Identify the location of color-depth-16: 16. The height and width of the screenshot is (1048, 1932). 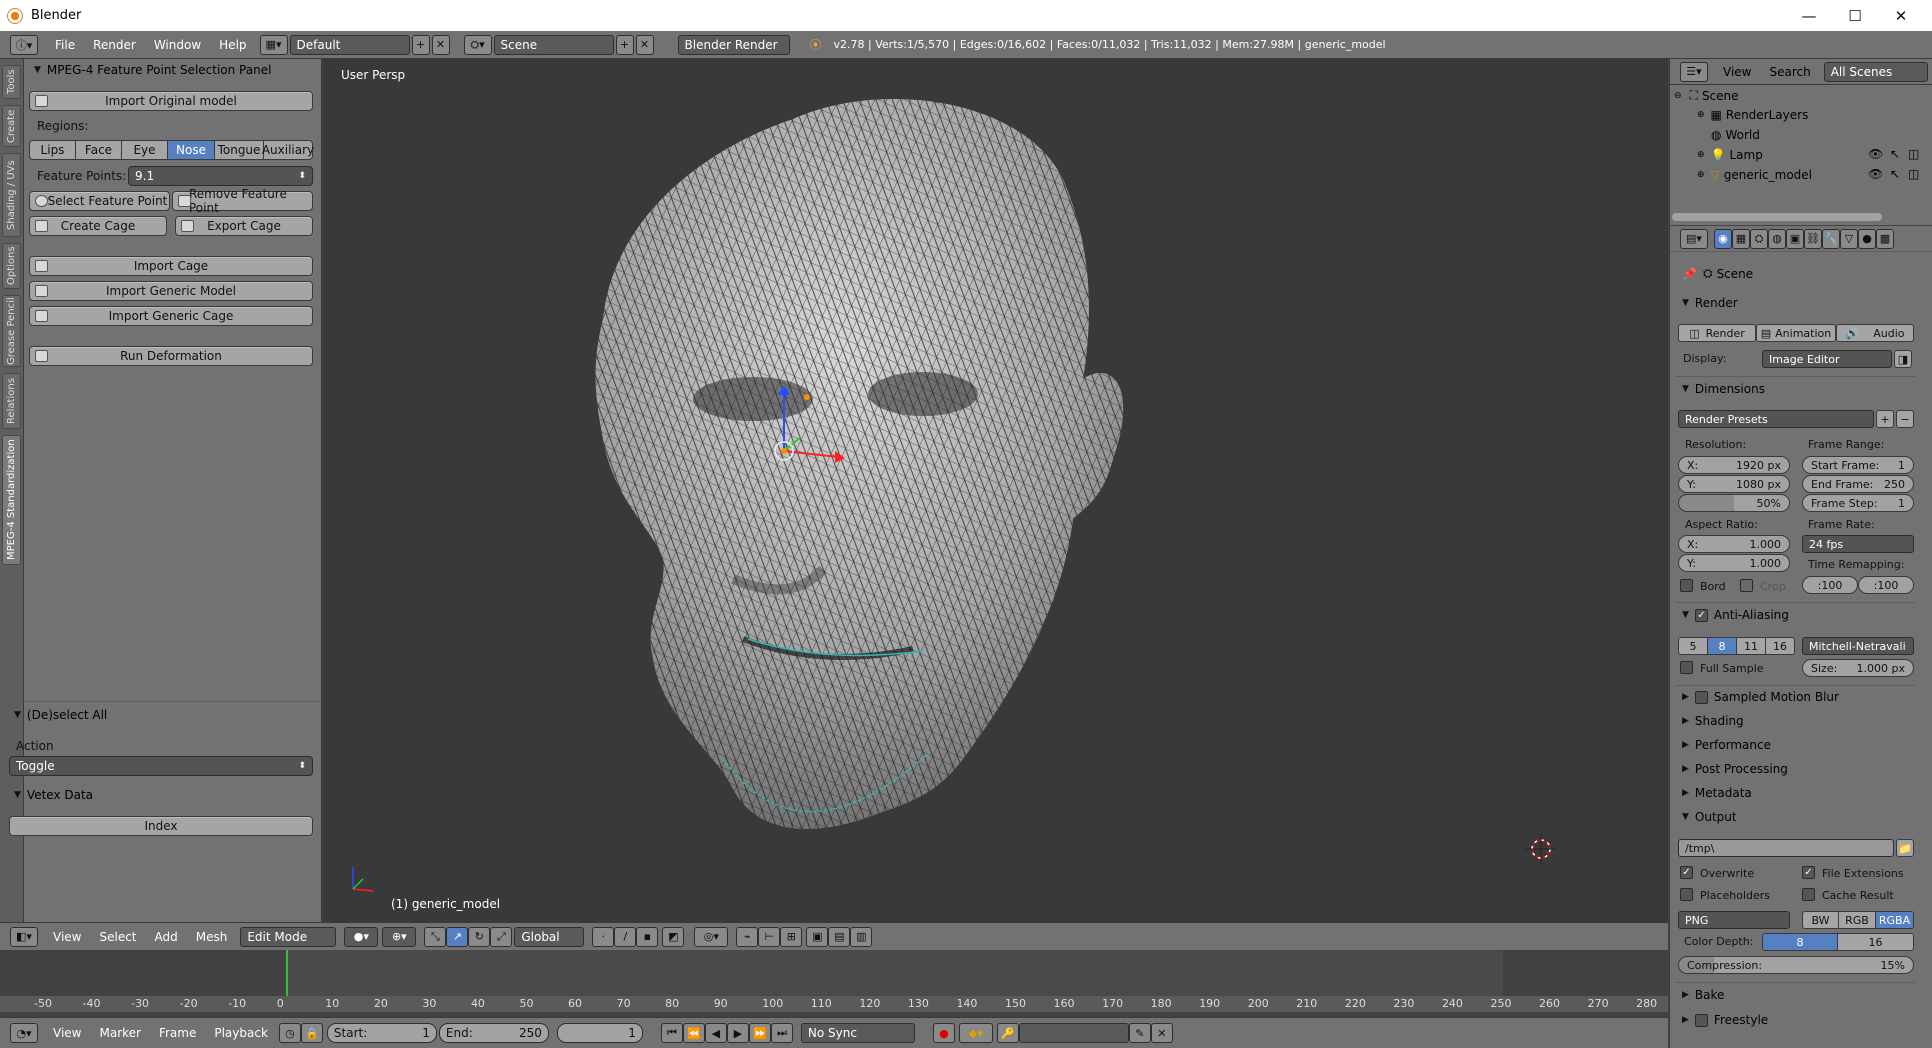
(1875, 942).